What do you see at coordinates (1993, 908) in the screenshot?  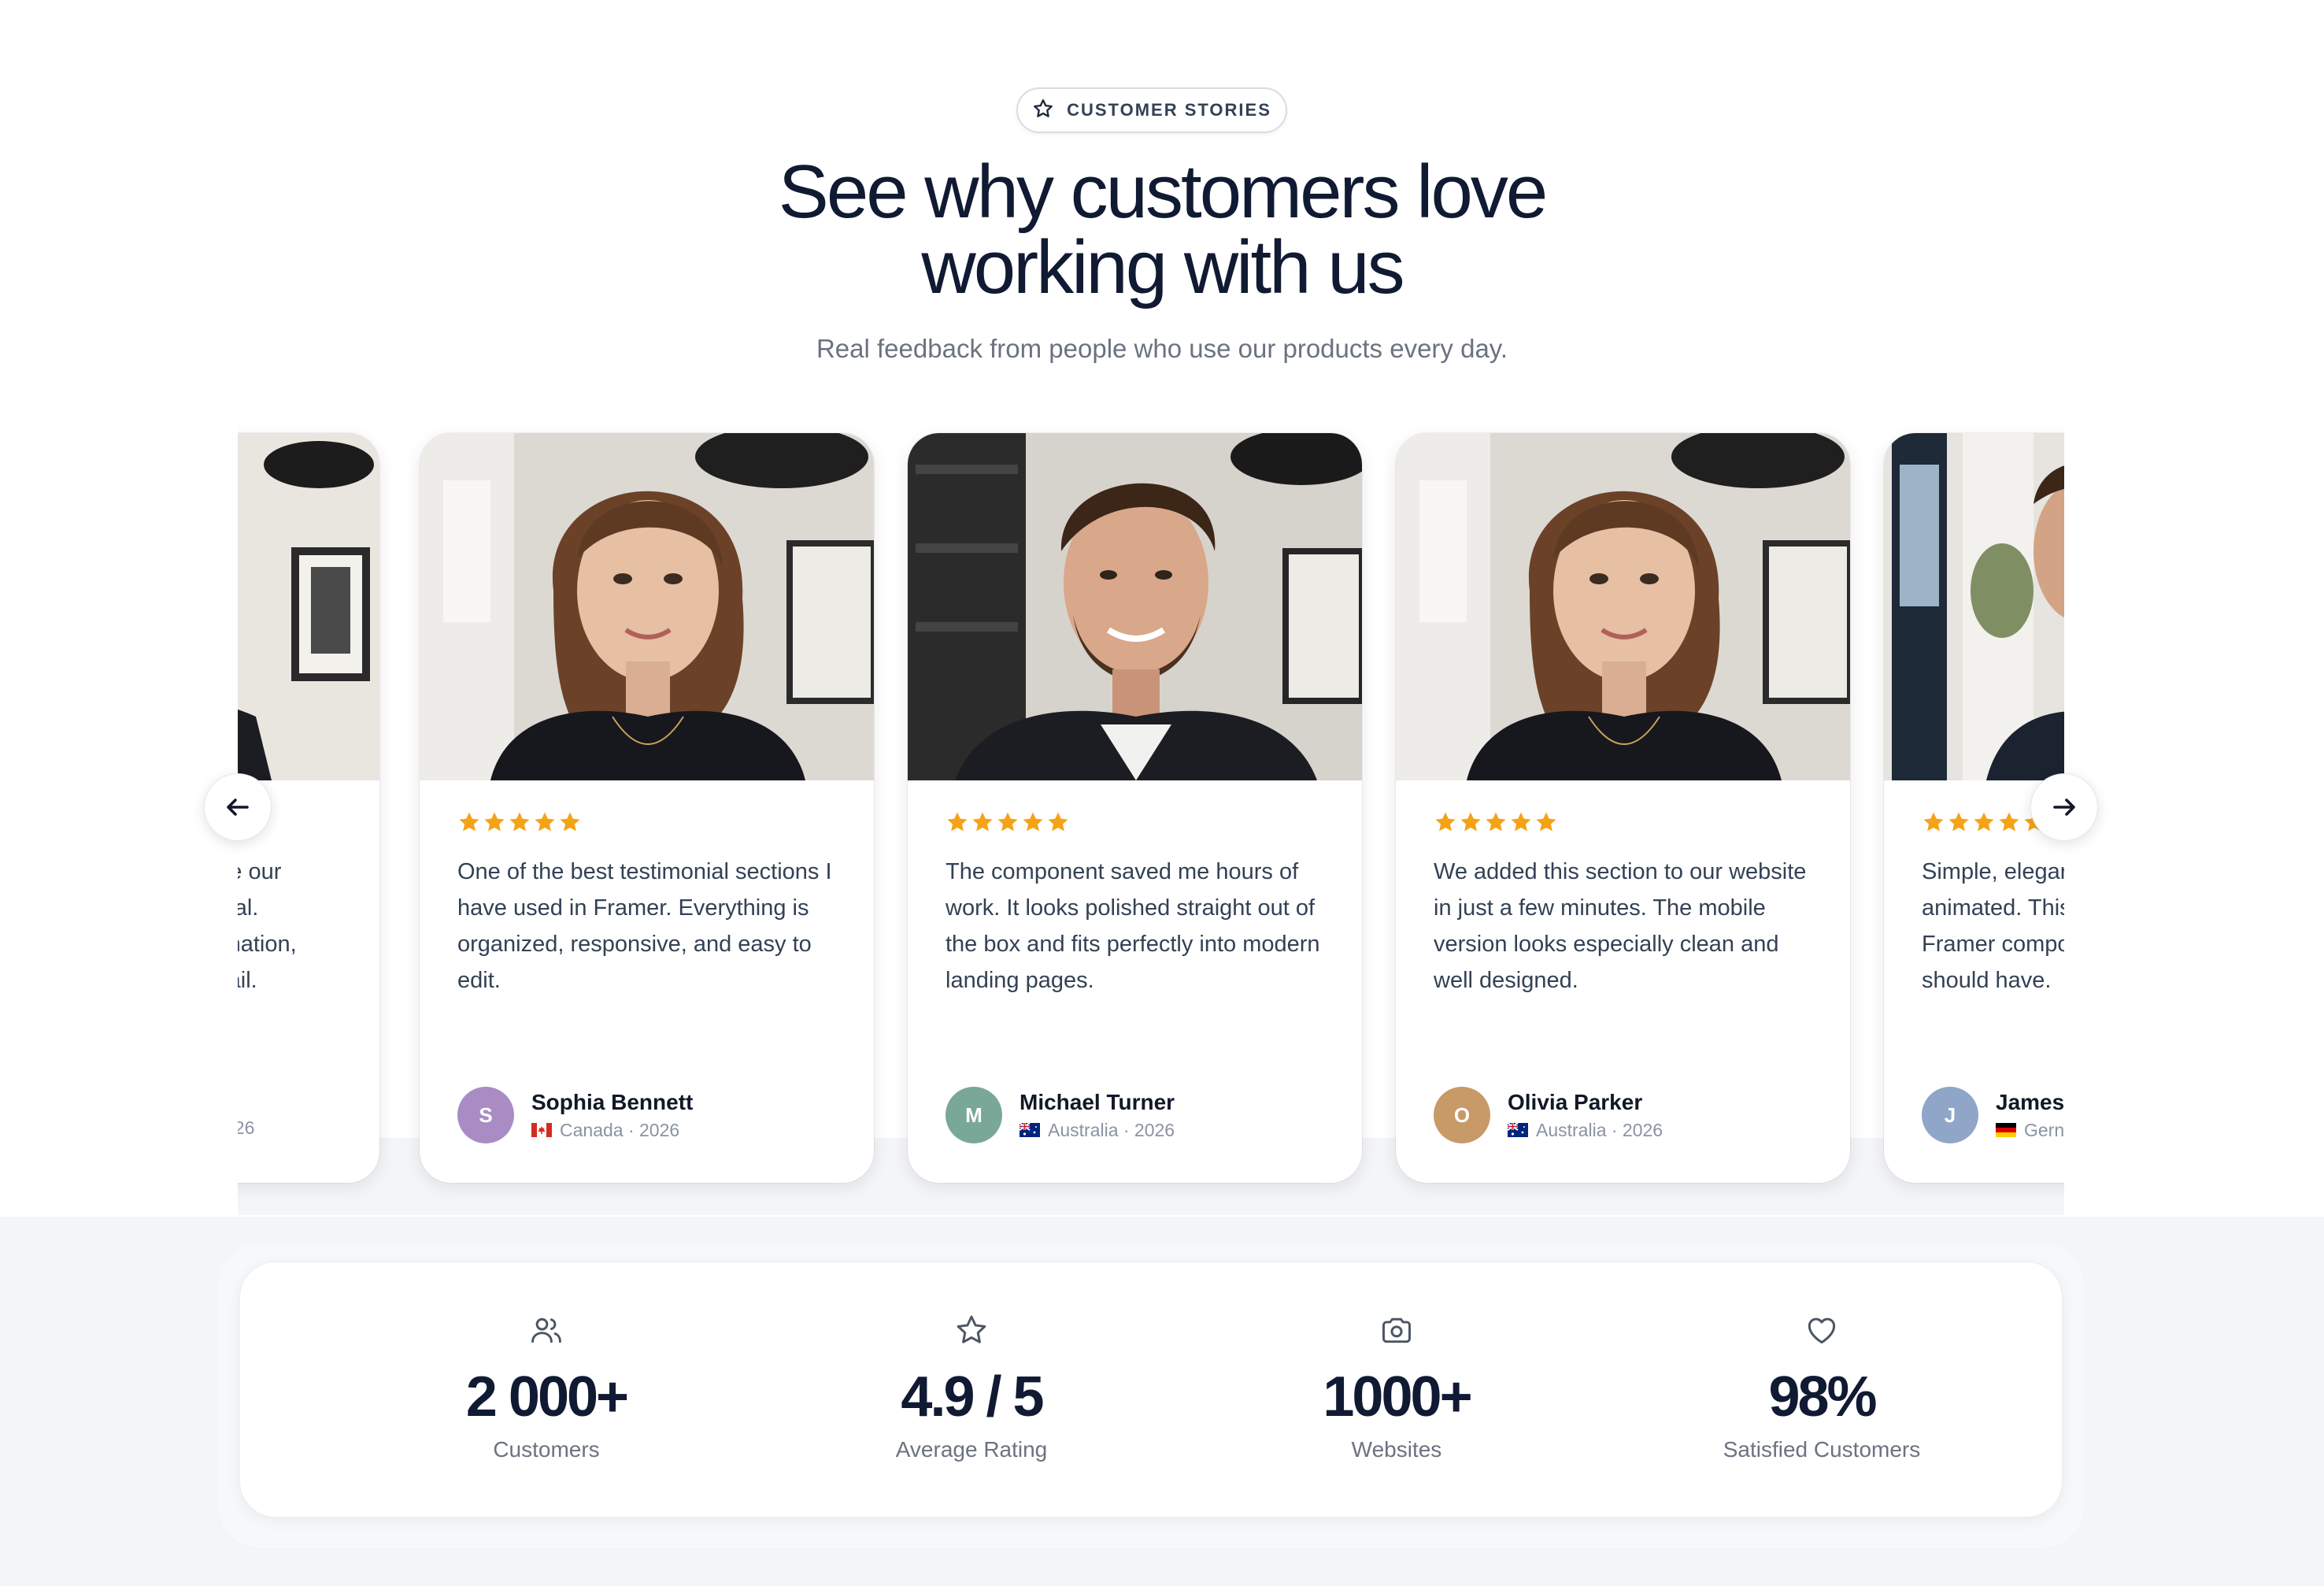 I see `quote-line: animated. This` at bounding box center [1993, 908].